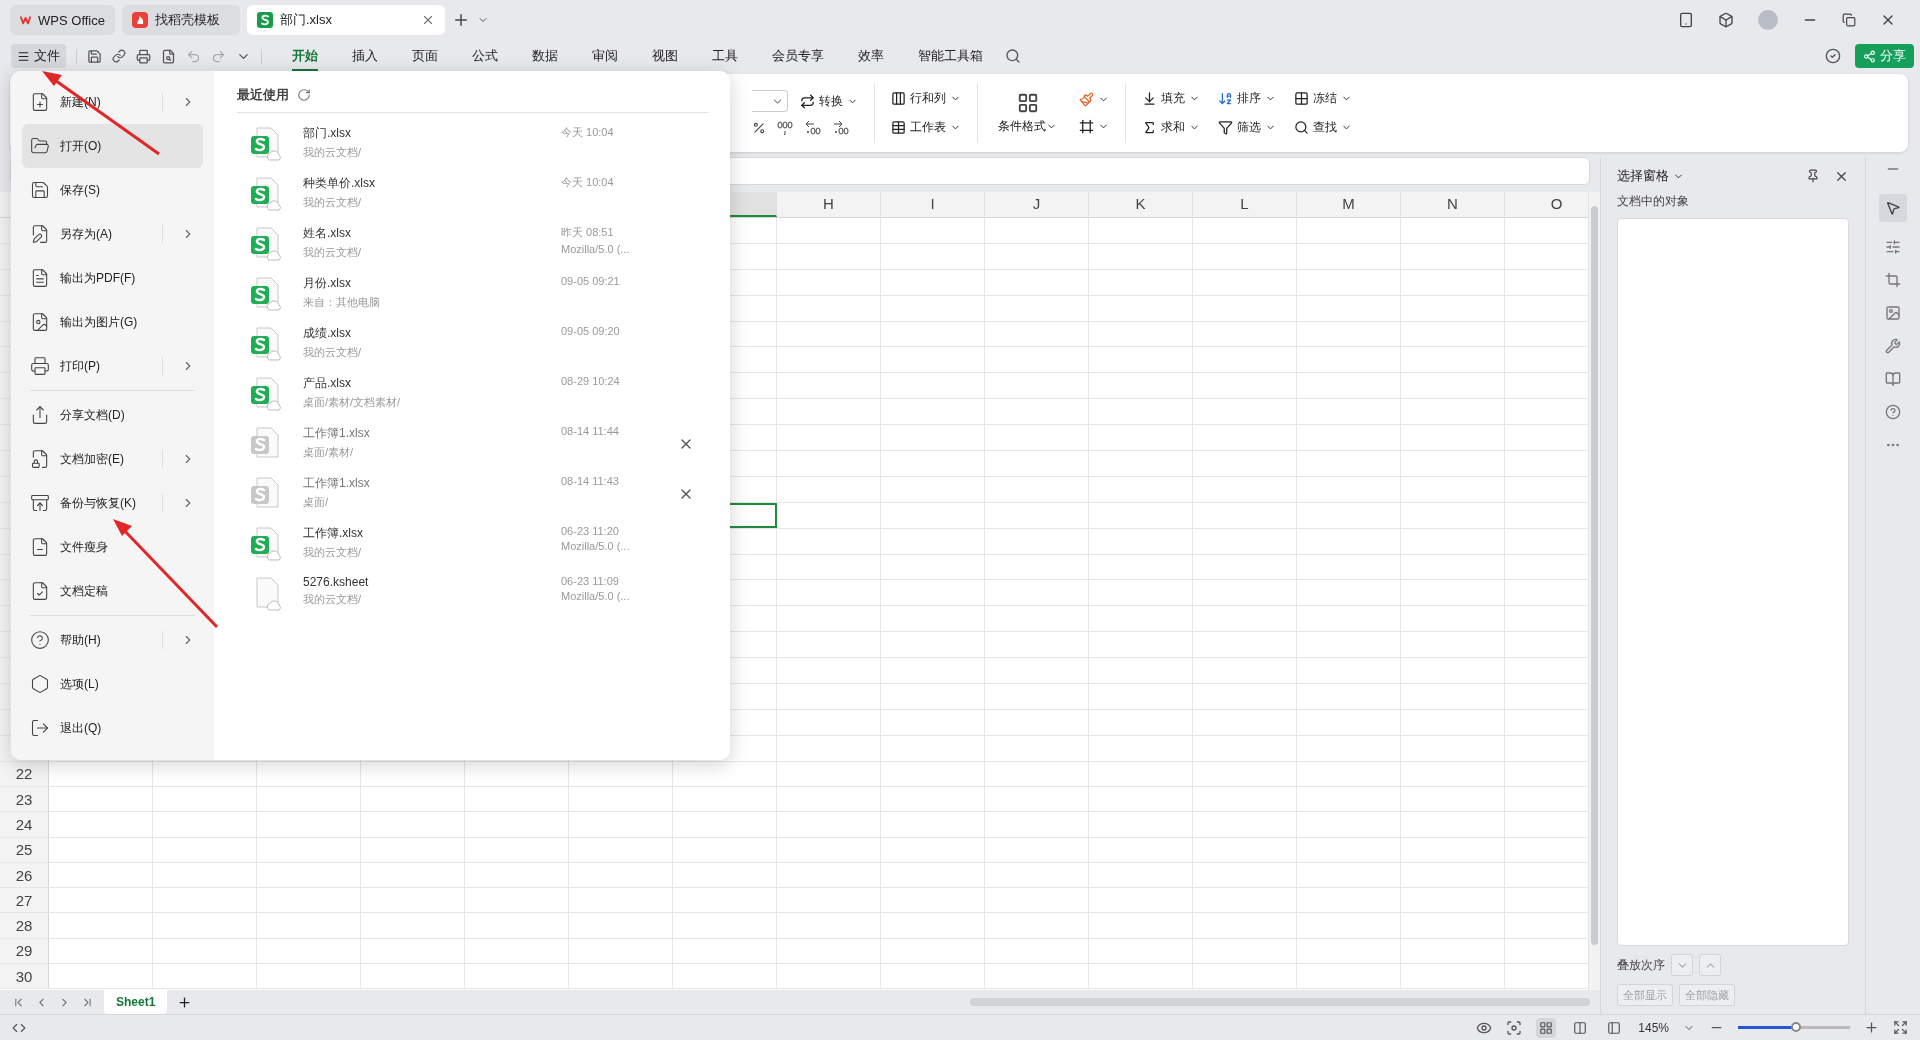 This screenshot has width=1920, height=1040. I want to click on file-name: 成绩.xlsx, so click(327, 333).